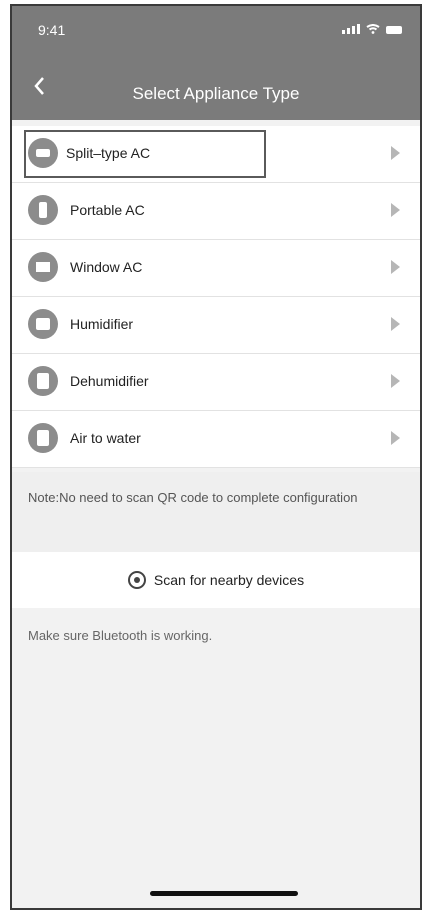 The width and height of the screenshot is (430, 912). Describe the element at coordinates (394, 30) in the screenshot. I see `battery-icon` at that location.